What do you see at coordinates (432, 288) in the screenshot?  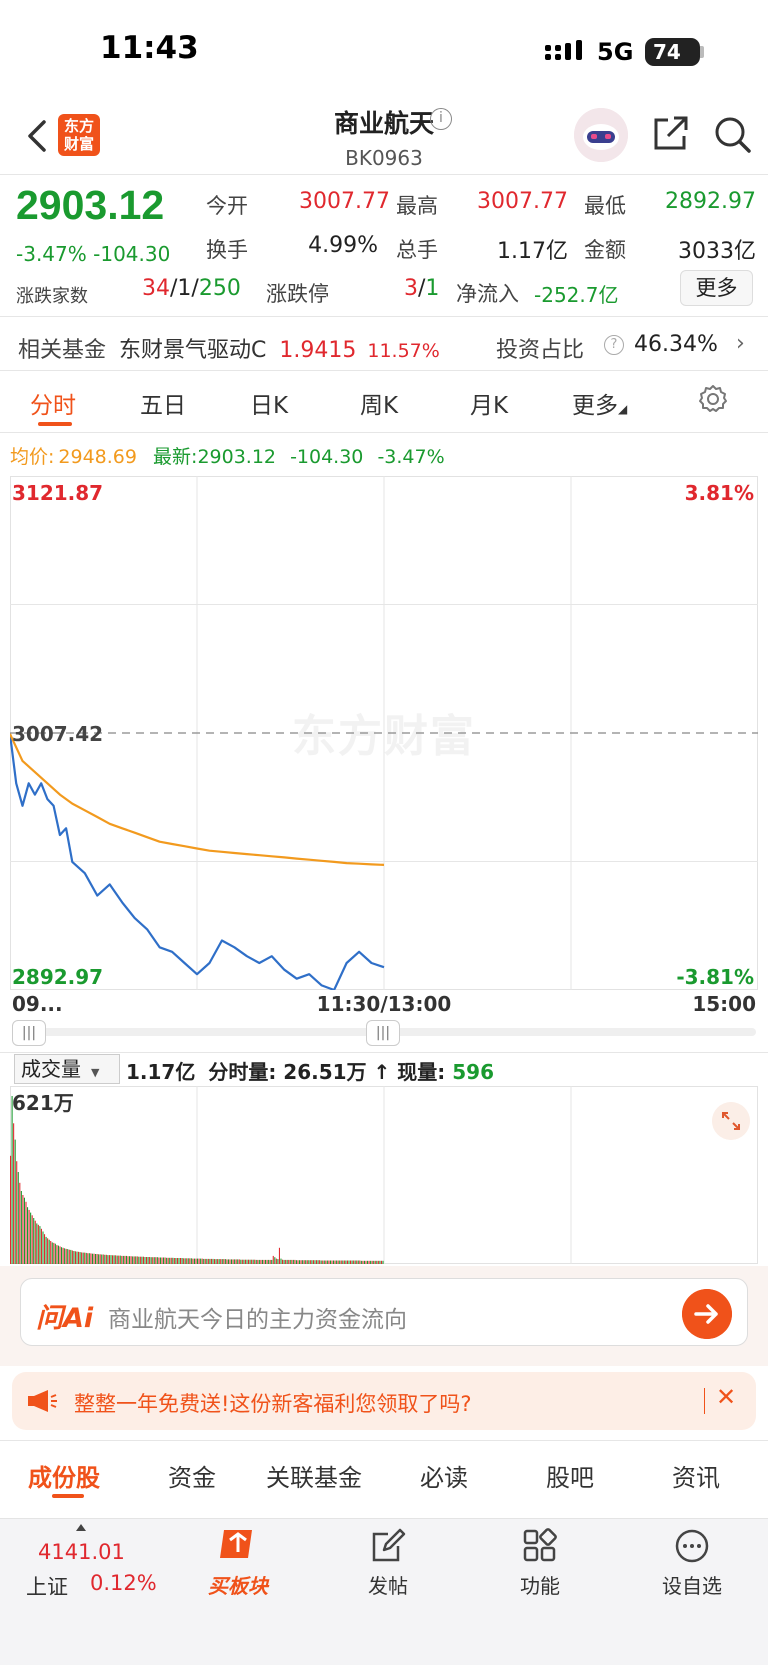 I see `limit-down: 1` at bounding box center [432, 288].